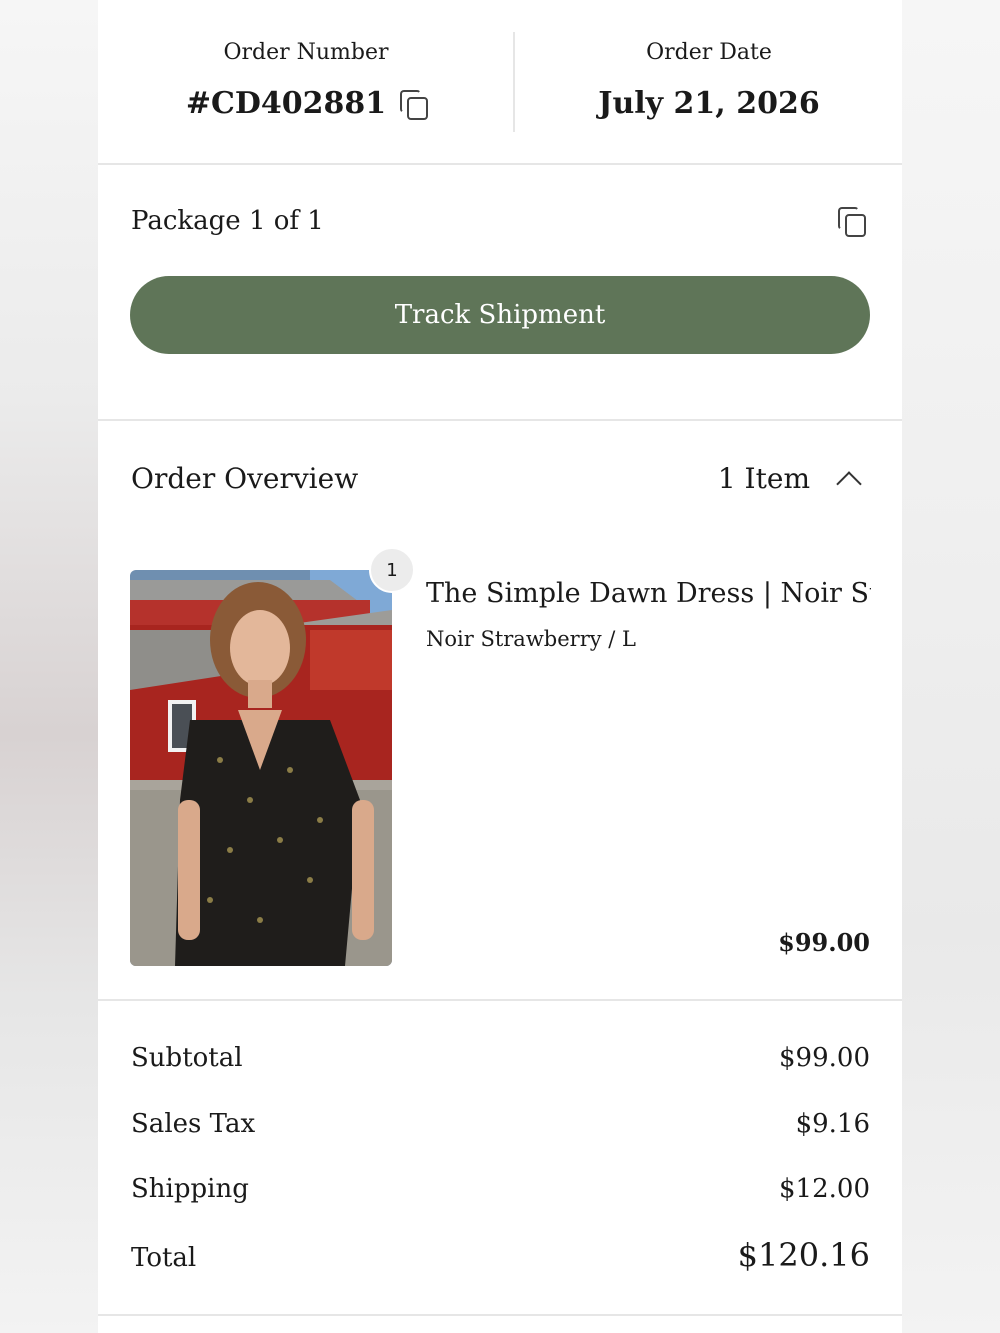  What do you see at coordinates (187, 1058) in the screenshot?
I see `subtotal-label: Subtotal` at bounding box center [187, 1058].